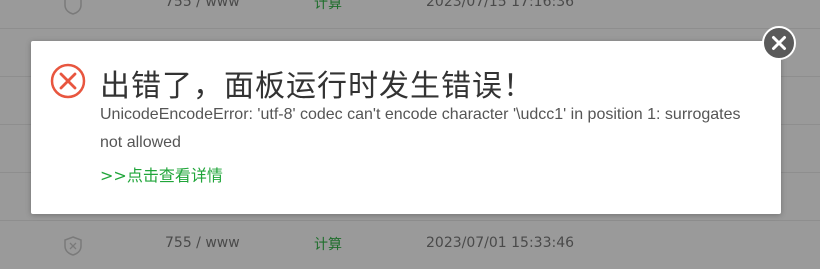  I want to click on view-details-link: >>点击查看详情, so click(161, 174).